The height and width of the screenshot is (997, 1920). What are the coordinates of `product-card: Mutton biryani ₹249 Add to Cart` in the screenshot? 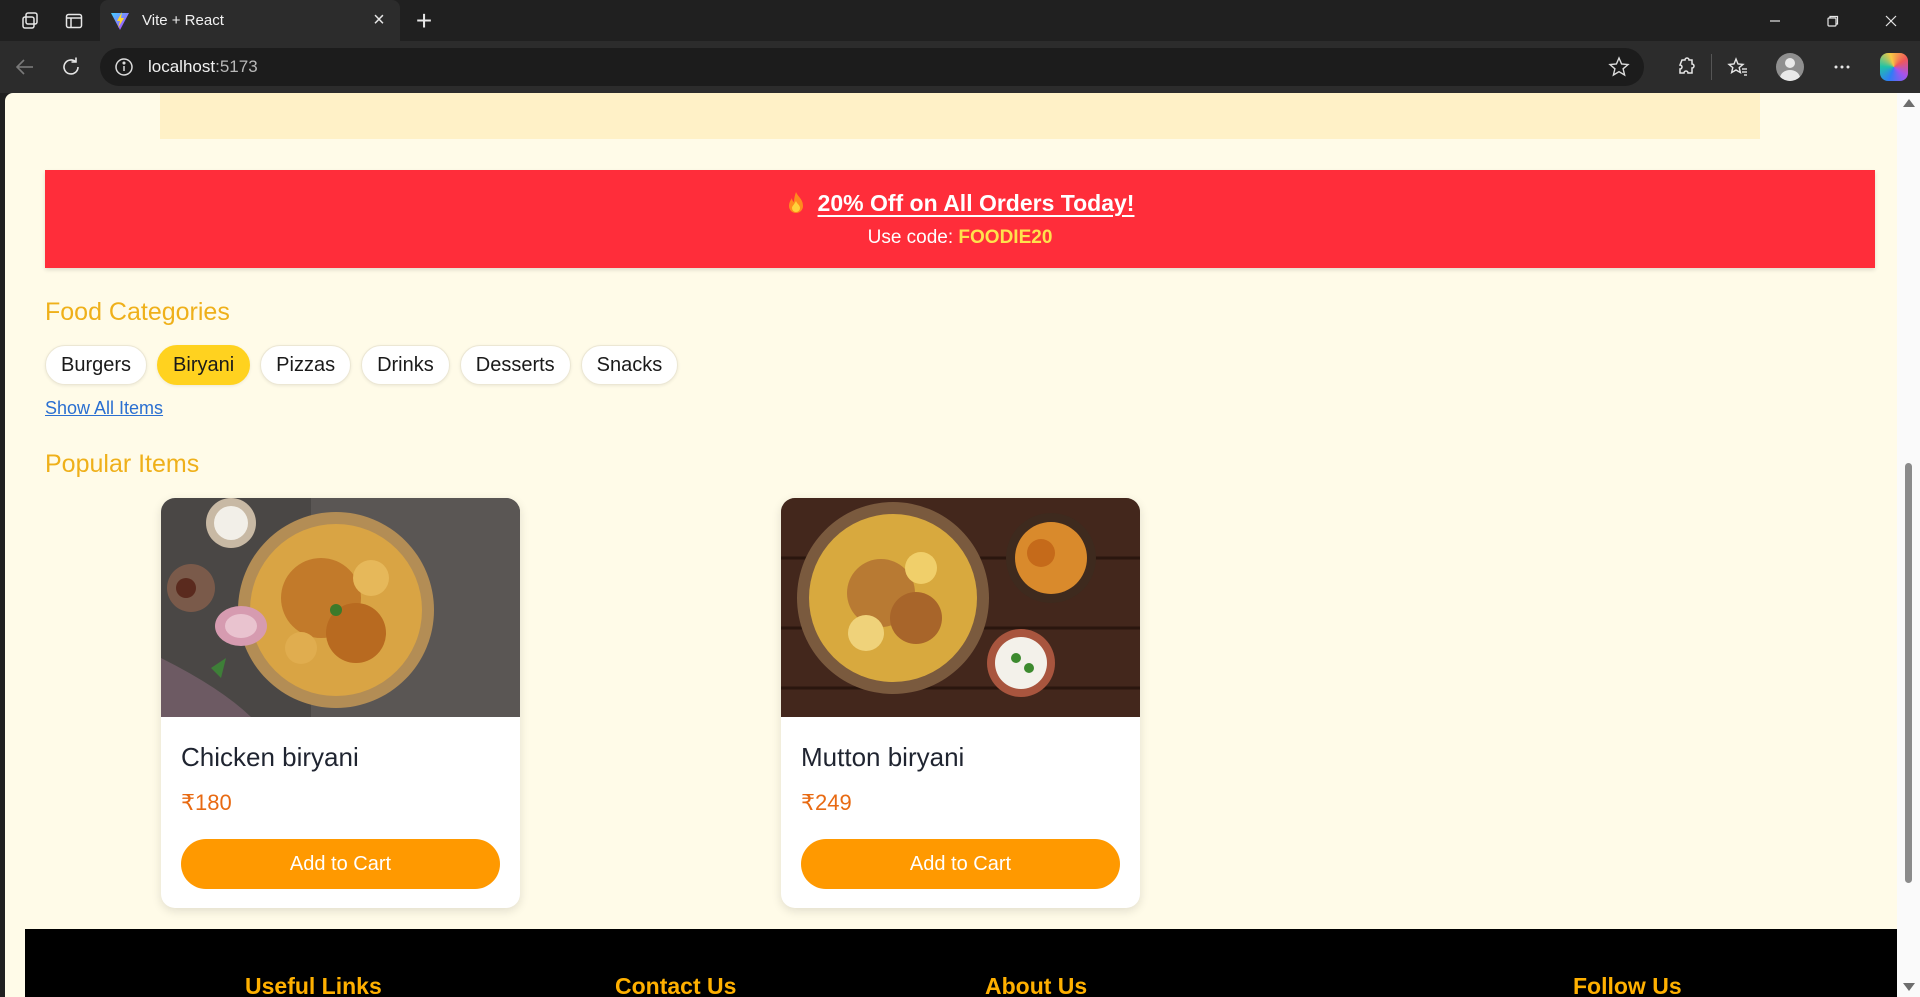 It's located at (960, 703).